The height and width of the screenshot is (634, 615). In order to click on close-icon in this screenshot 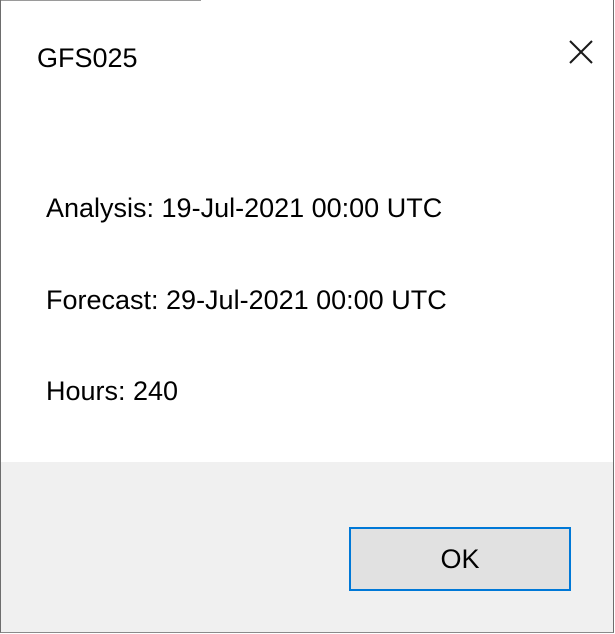, I will do `click(581, 52)`.